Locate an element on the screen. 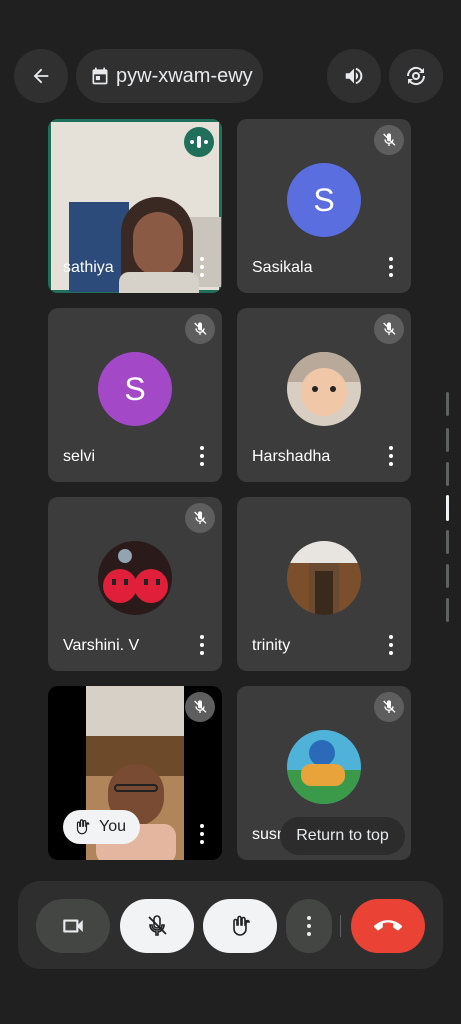  arrow-back-icon is located at coordinates (41, 76).